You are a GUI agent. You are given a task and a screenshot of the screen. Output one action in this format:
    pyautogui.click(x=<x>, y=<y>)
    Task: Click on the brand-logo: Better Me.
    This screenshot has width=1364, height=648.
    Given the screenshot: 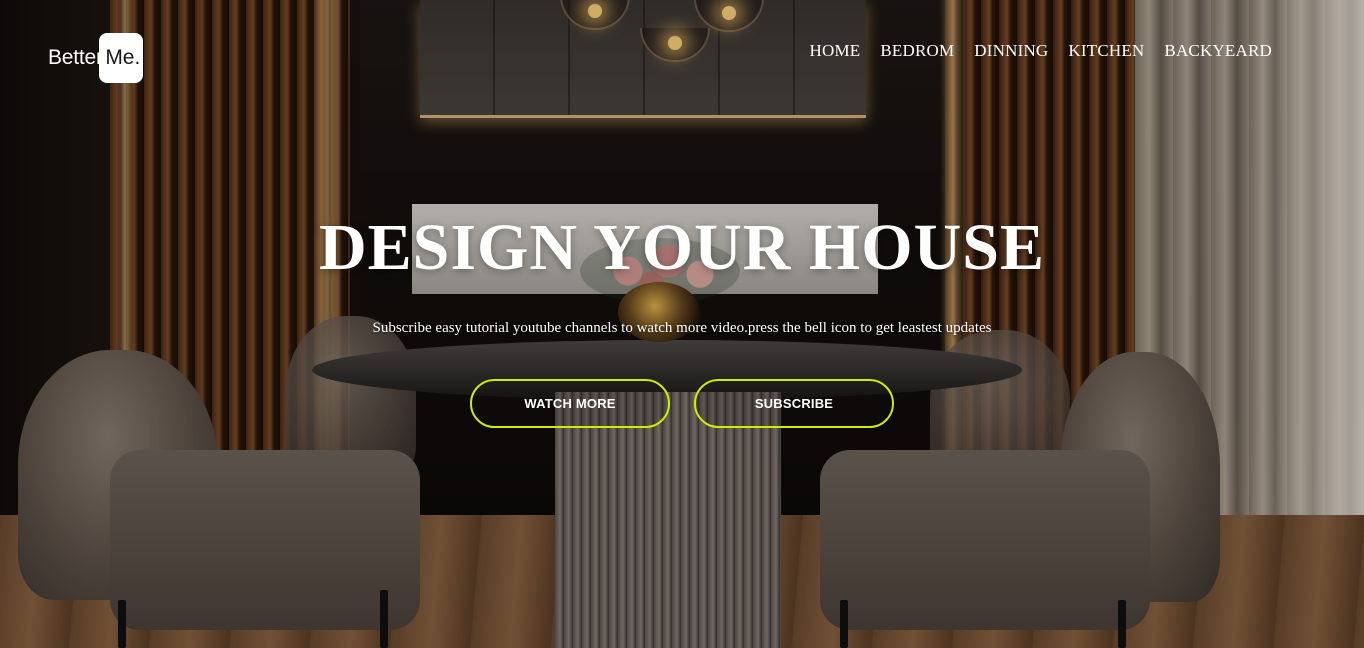 What is the action you would take?
    pyautogui.click(x=95, y=58)
    